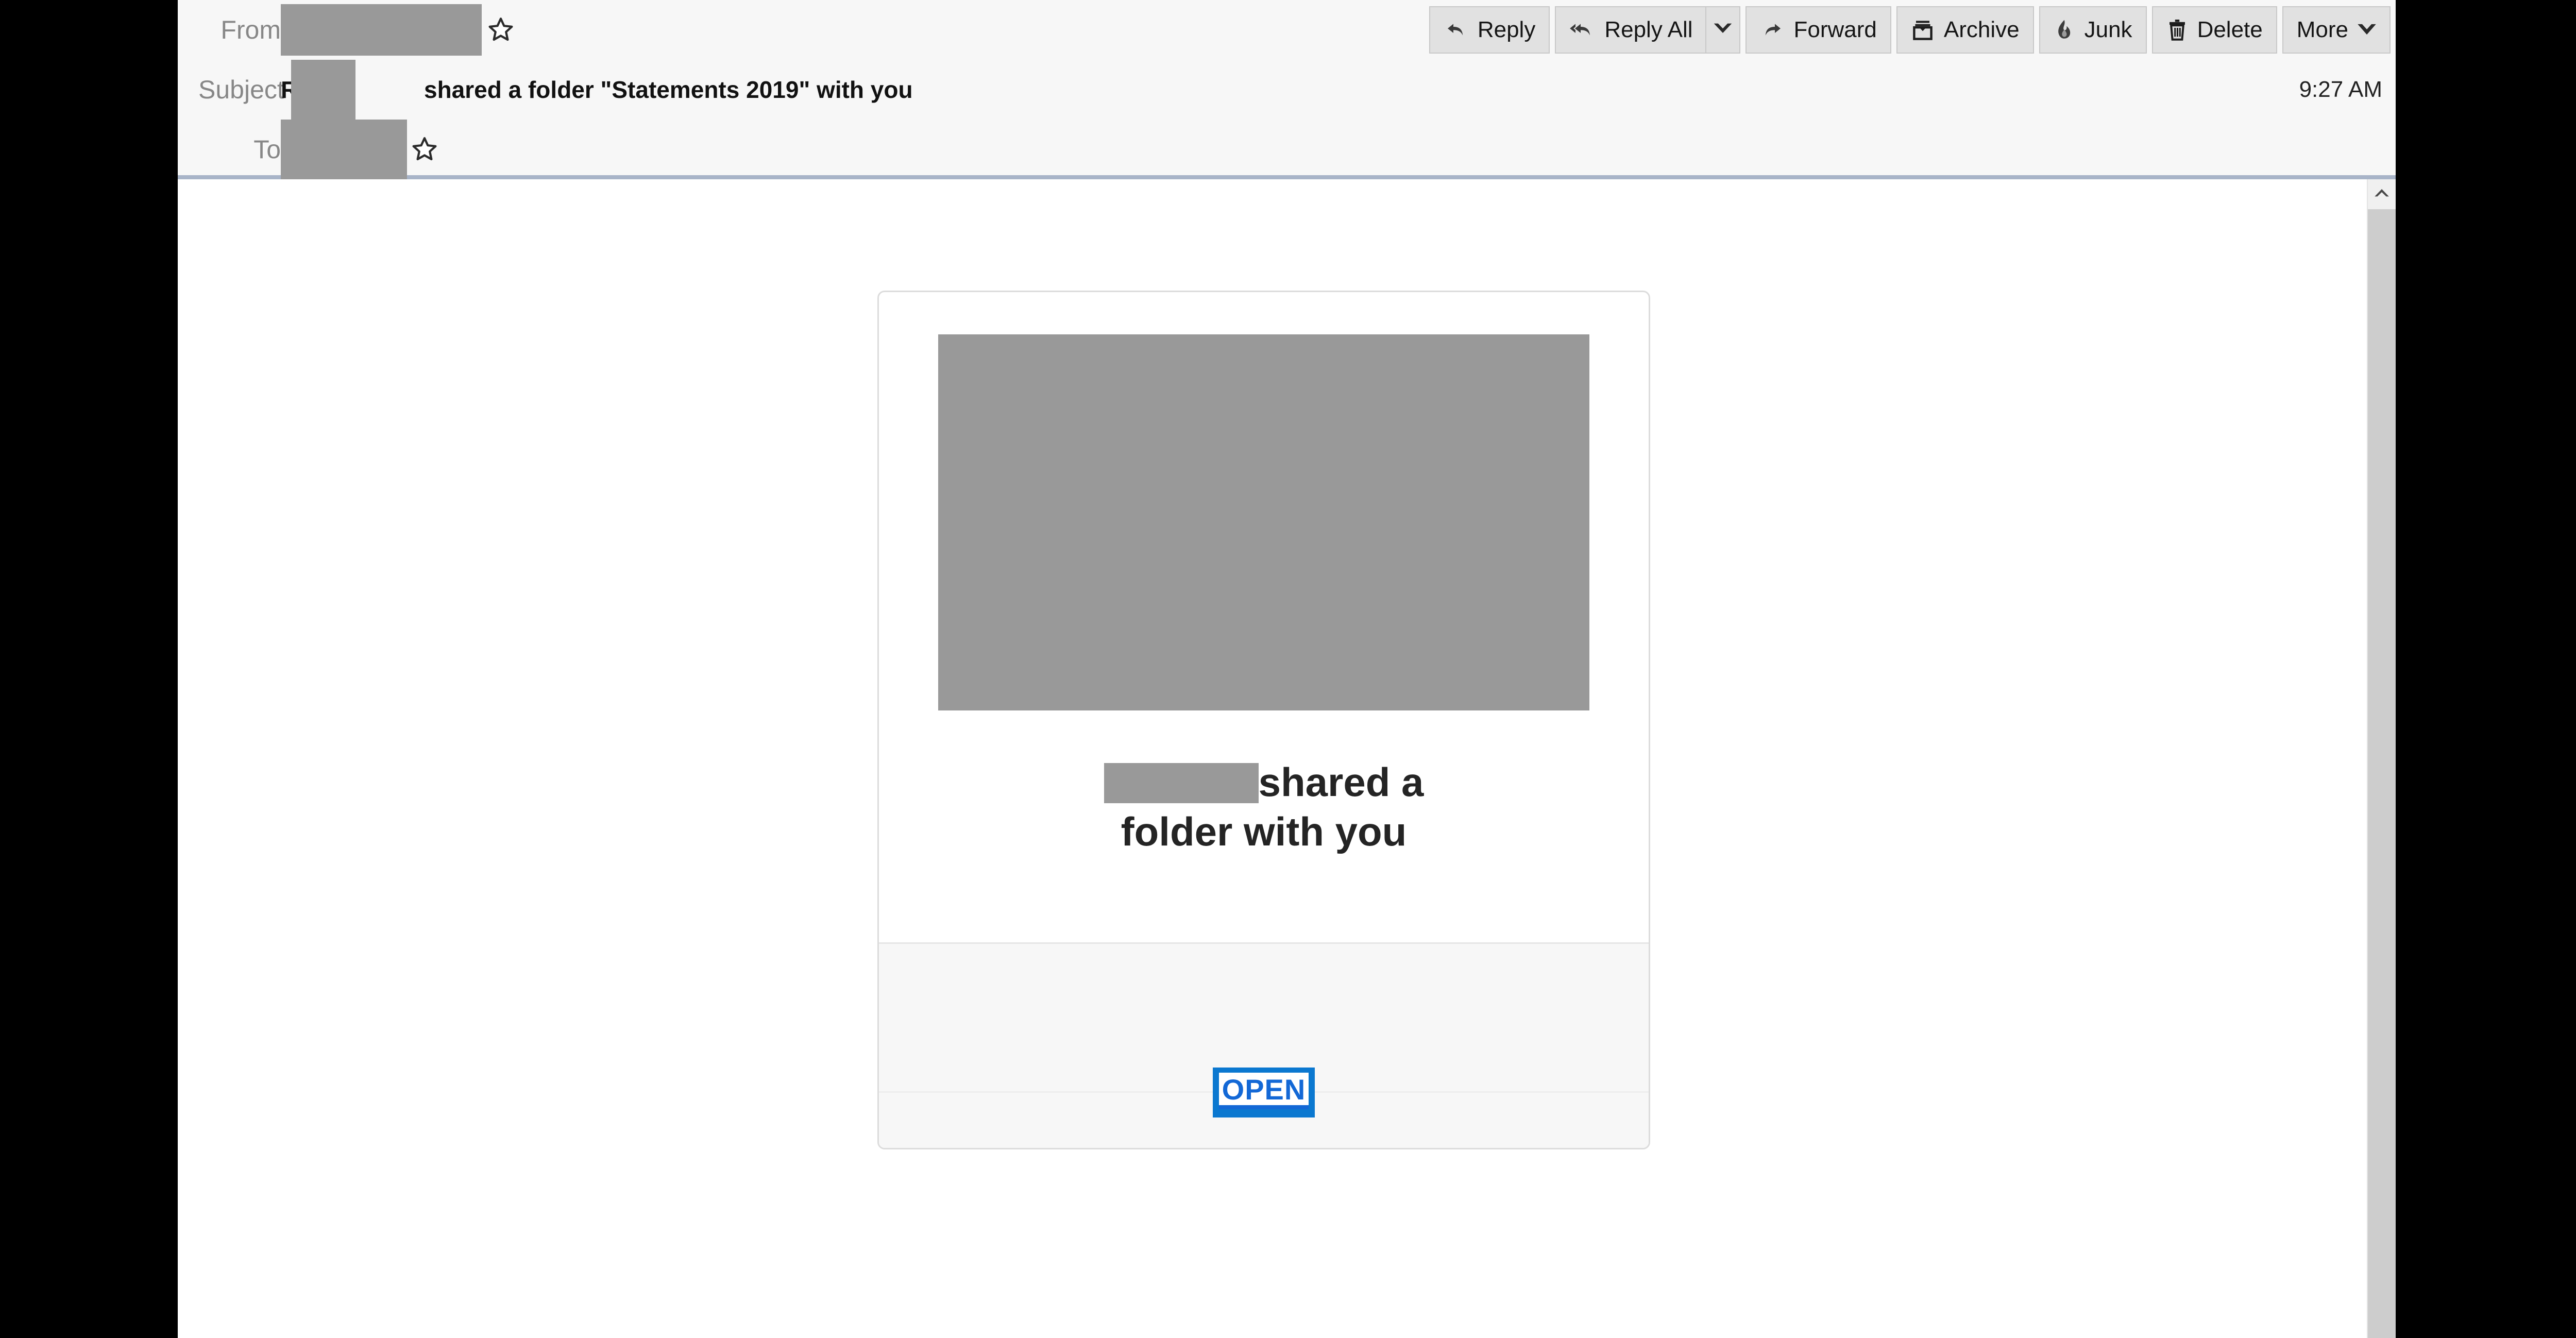 The width and height of the screenshot is (2576, 1338). What do you see at coordinates (344, 152) in the screenshot?
I see `to-address-redacted` at bounding box center [344, 152].